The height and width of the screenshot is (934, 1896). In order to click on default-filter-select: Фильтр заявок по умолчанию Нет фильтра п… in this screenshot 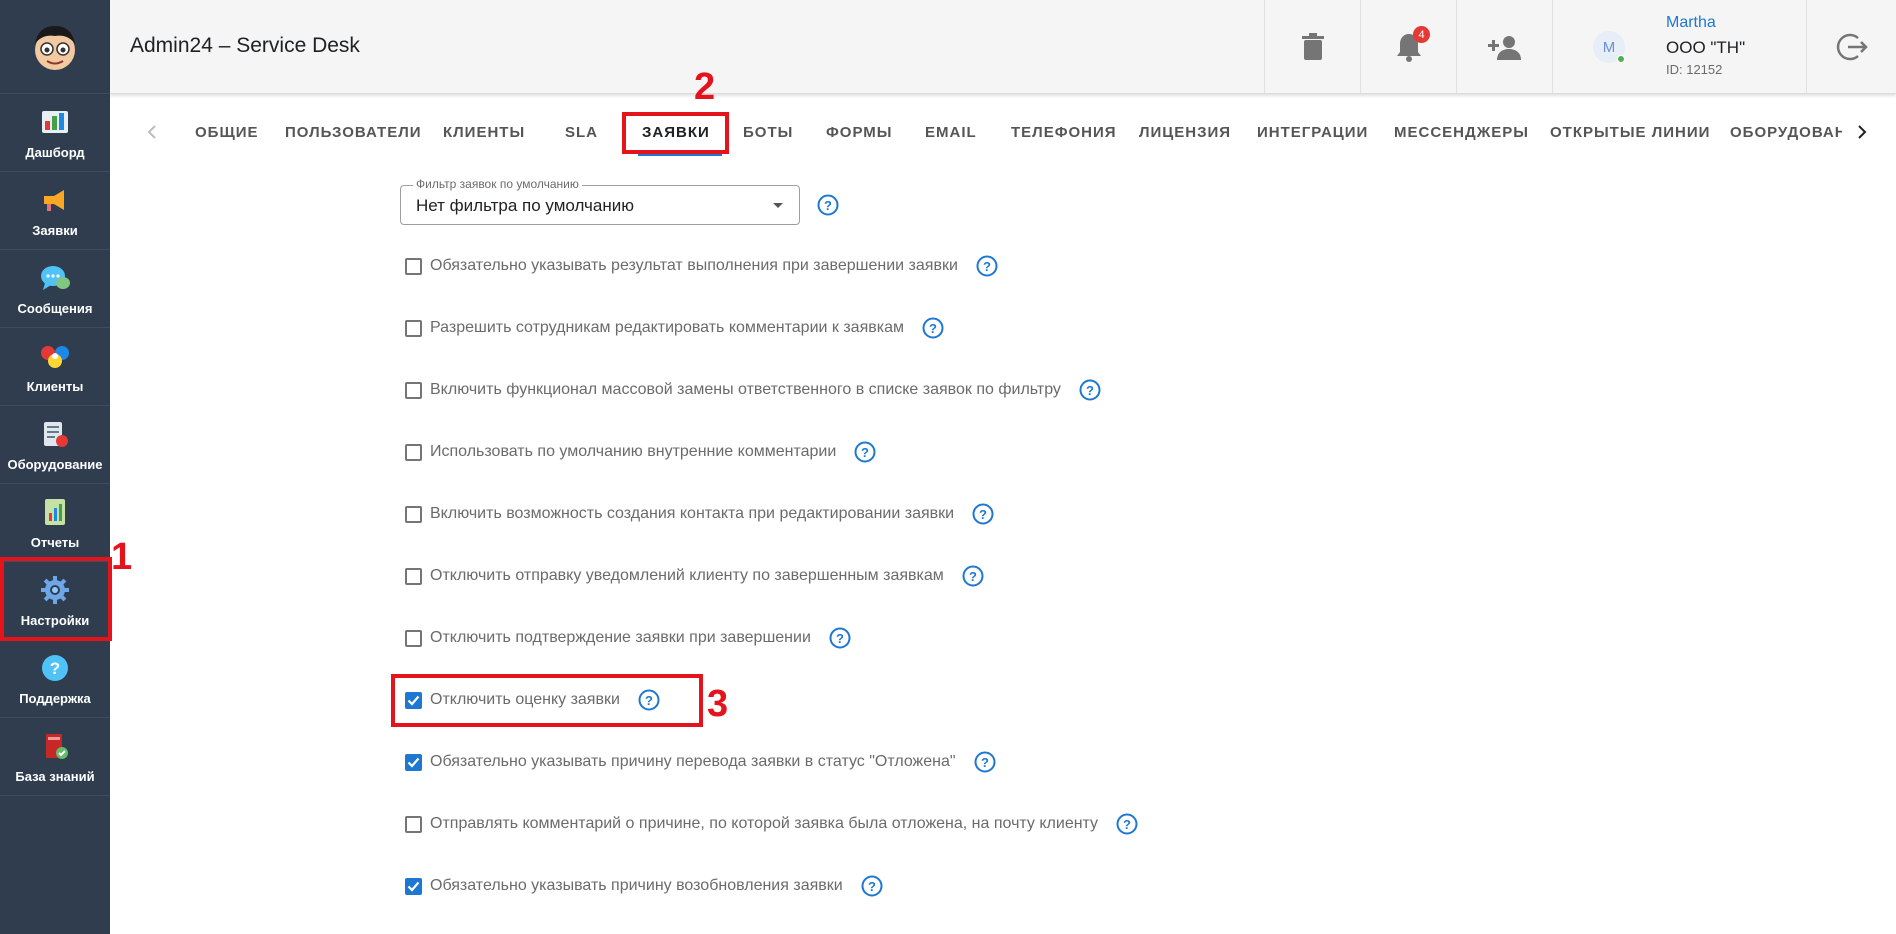, I will do `click(600, 201)`.